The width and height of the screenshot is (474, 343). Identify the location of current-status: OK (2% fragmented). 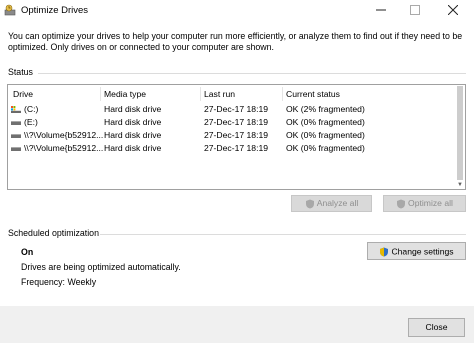
(325, 109).